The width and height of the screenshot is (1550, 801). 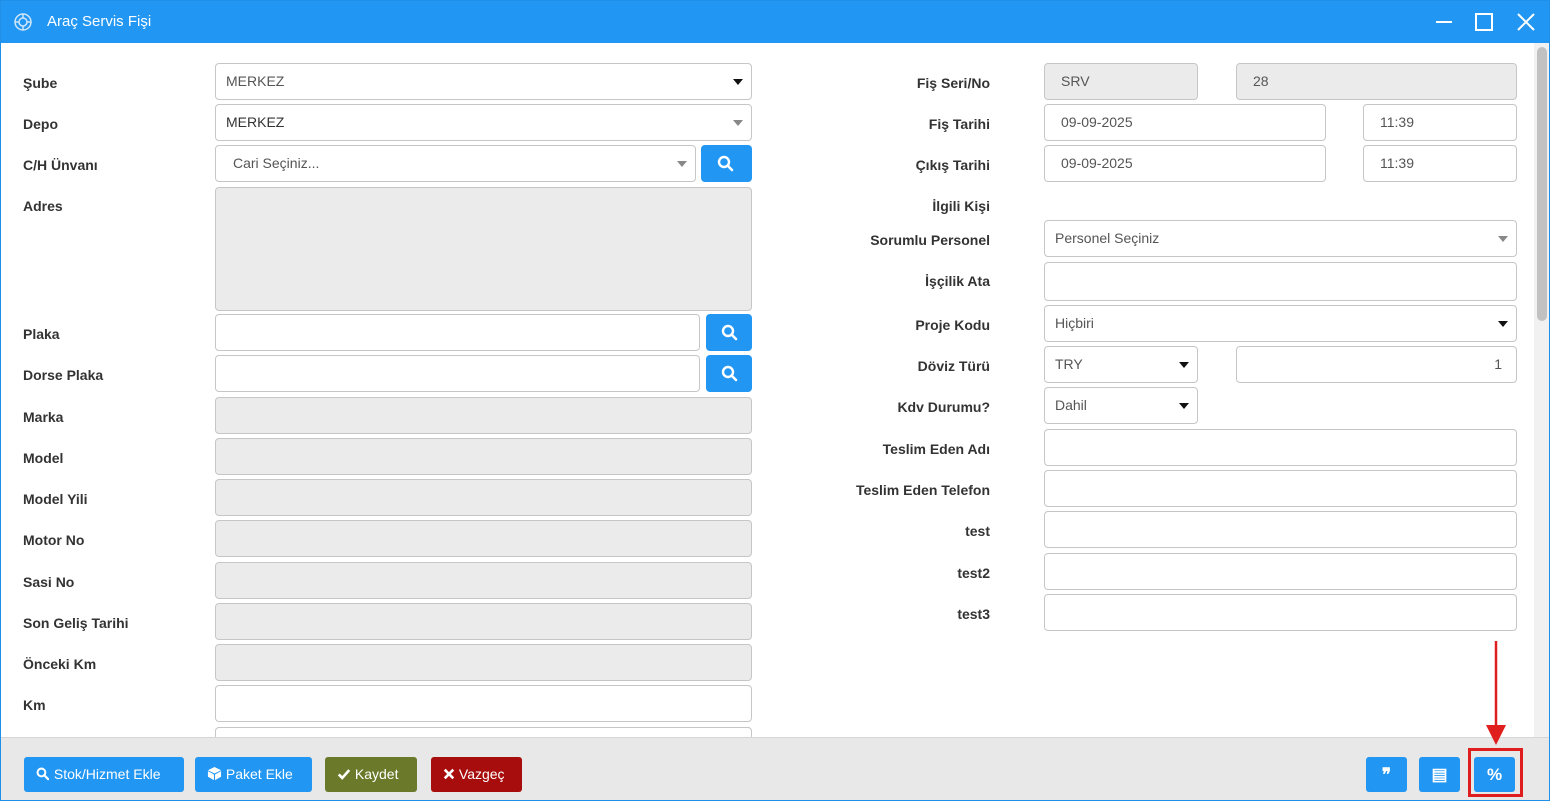 I want to click on quote-button: ❞, so click(x=1386, y=774).